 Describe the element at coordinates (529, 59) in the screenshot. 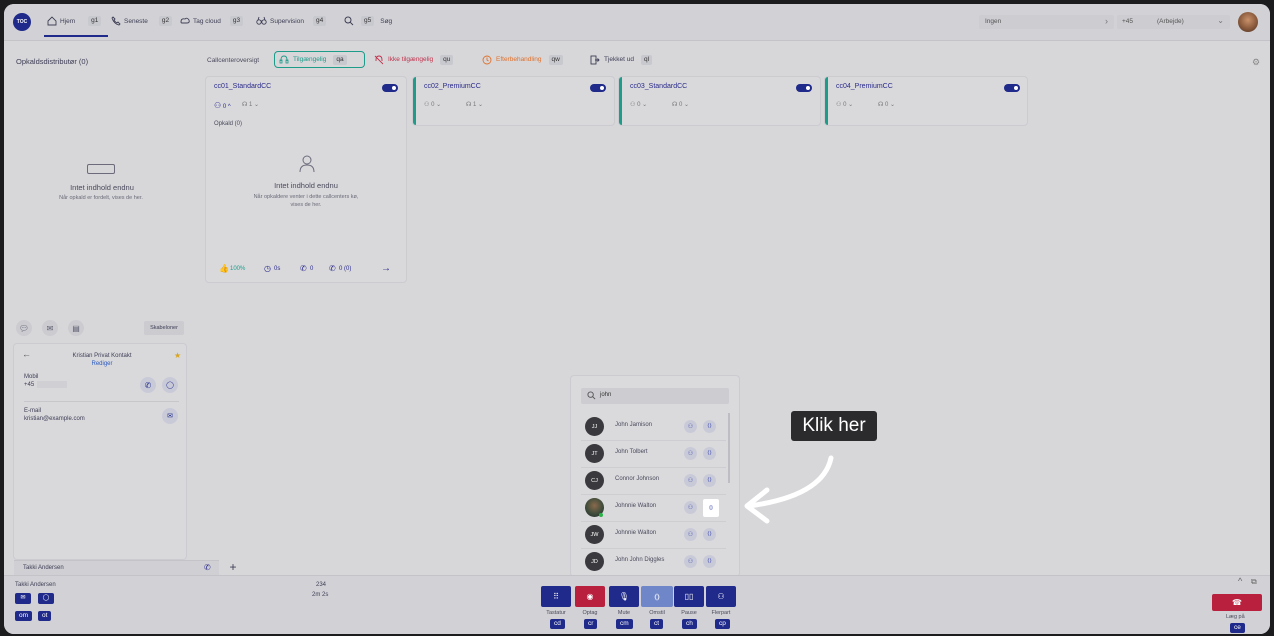

I see `filter-aftercall: Efterbehandling qw` at that location.